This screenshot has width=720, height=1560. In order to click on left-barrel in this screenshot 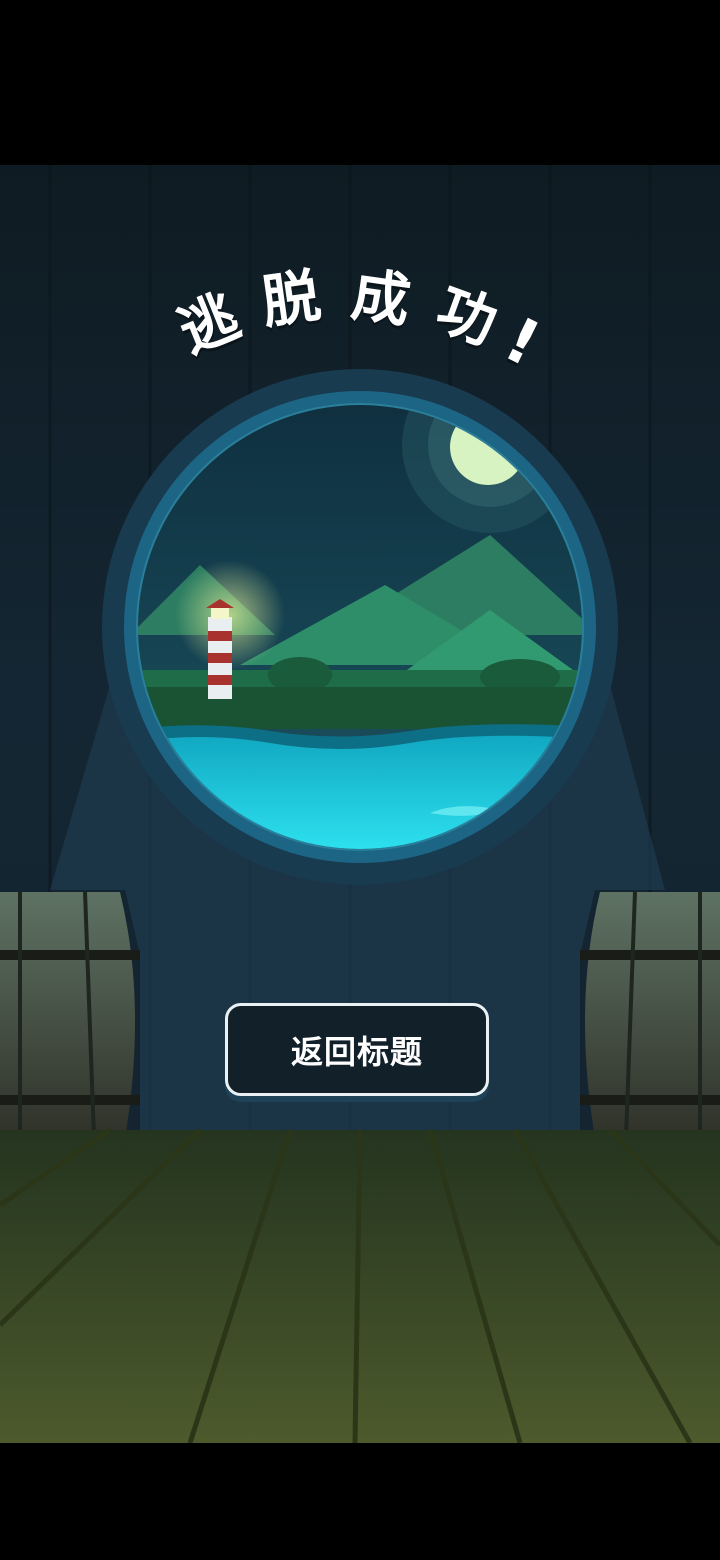, I will do `click(70, 1028)`.